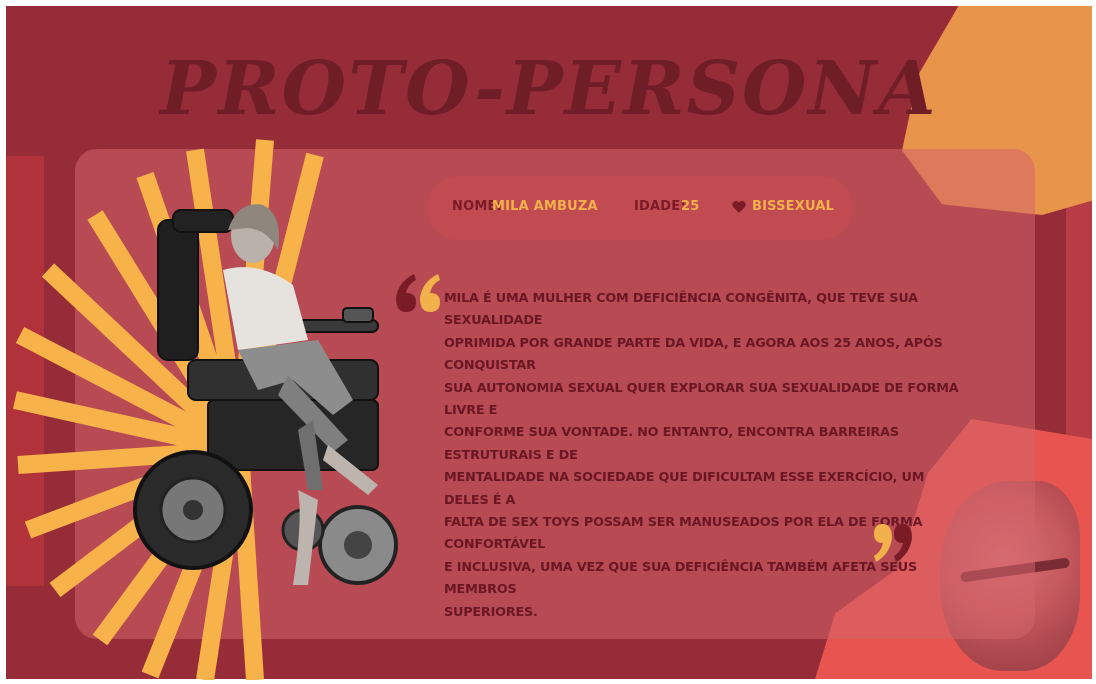  I want to click on age-value: 25, so click(690, 206).